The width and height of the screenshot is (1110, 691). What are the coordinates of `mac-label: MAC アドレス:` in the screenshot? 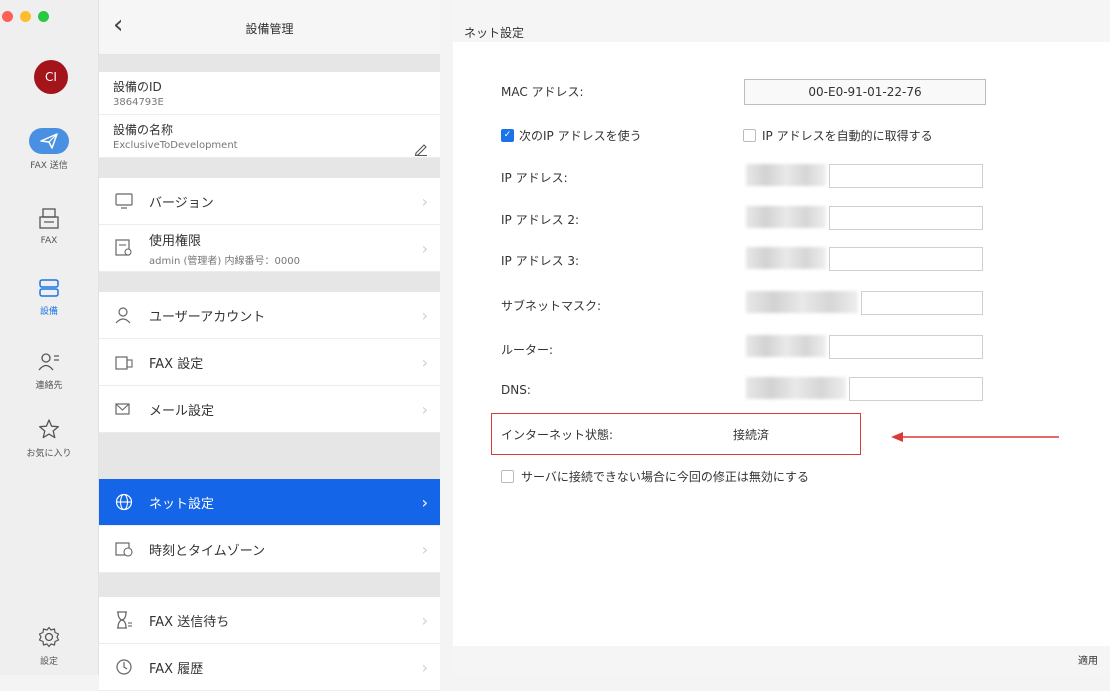 It's located at (542, 92).